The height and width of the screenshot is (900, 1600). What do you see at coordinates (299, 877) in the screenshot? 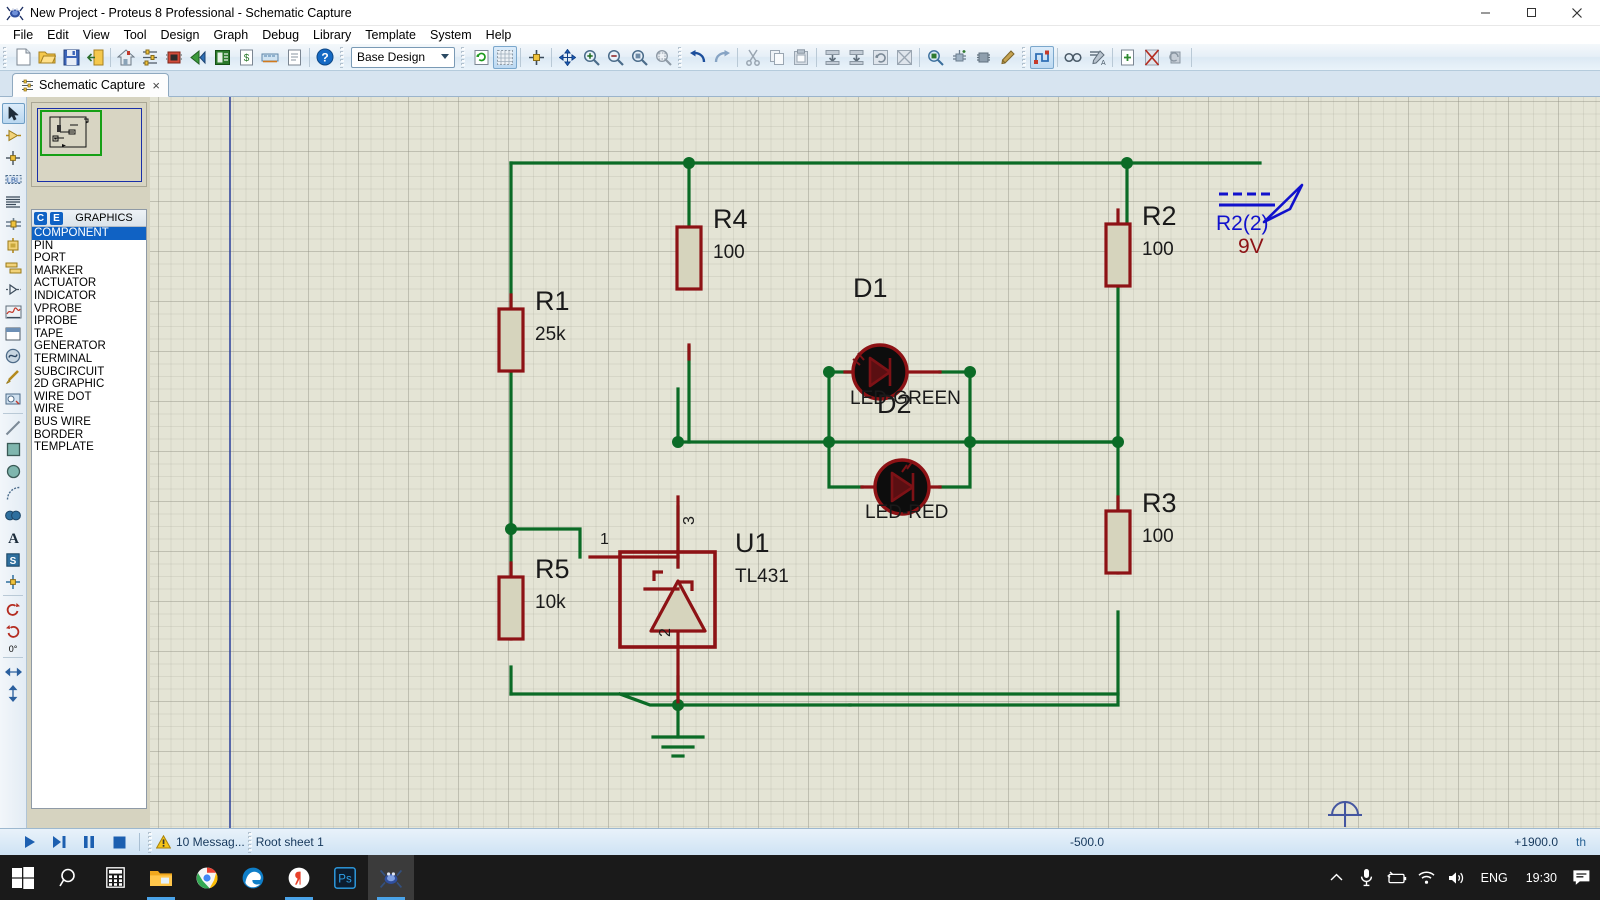
I see `yandex-button` at bounding box center [299, 877].